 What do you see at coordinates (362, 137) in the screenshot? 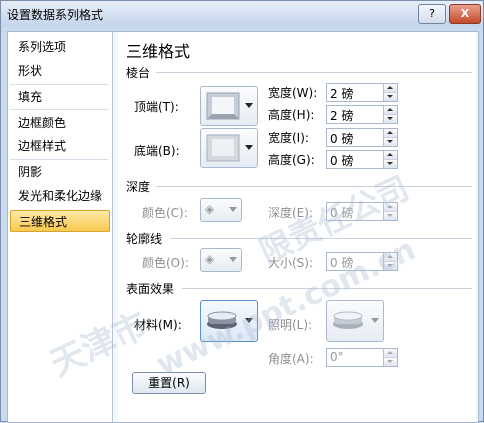
I see `bottom-width-spinner: 0 磅` at bounding box center [362, 137].